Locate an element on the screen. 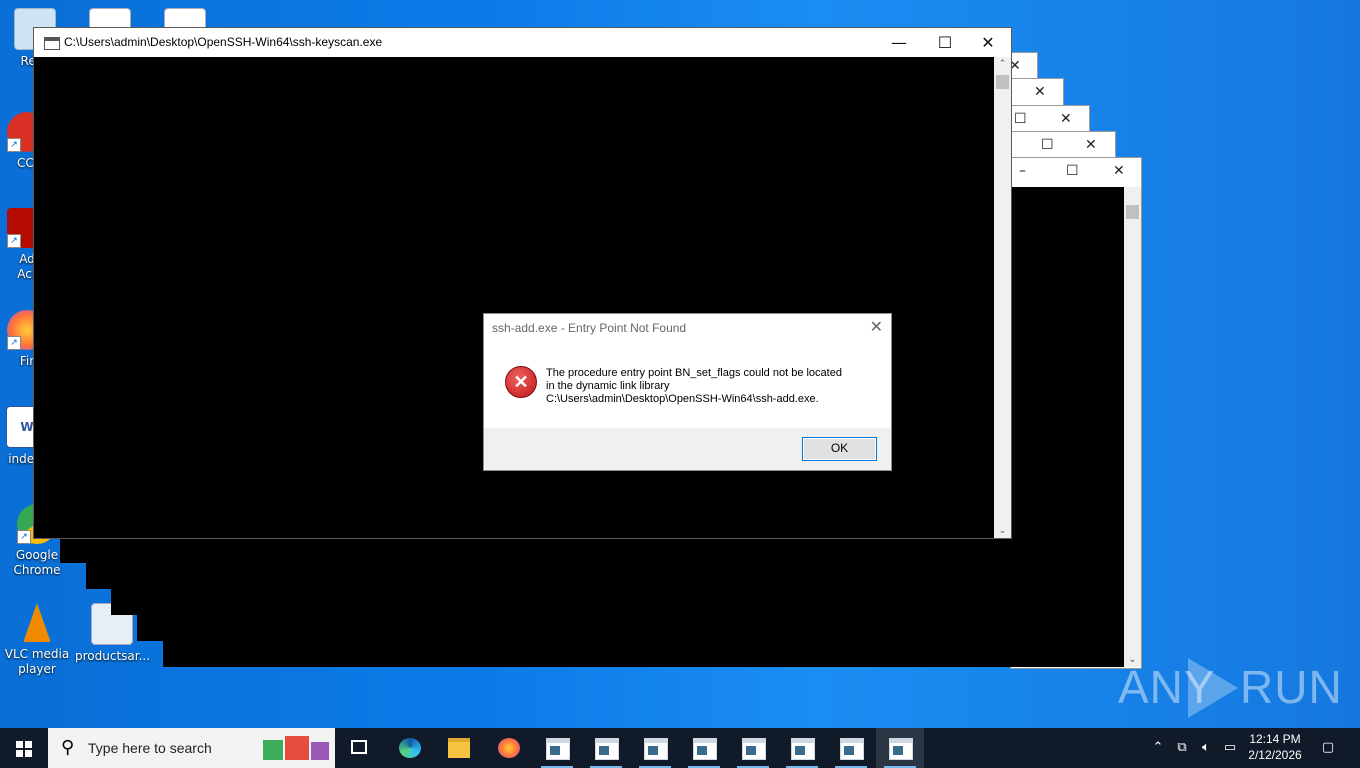 The width and height of the screenshot is (1360, 768). anyrun-play-logo-icon is located at coordinates (1213, 688).